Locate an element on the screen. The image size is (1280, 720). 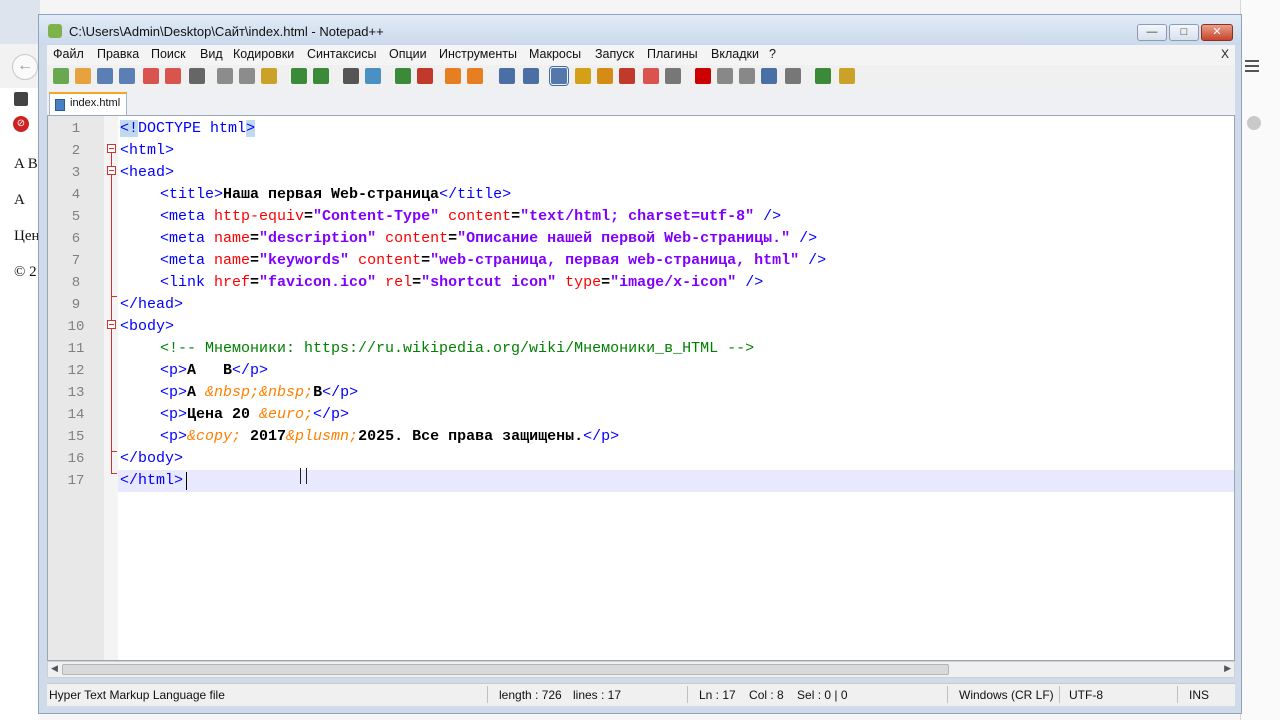
monitor-icon is located at coordinates (673, 76).